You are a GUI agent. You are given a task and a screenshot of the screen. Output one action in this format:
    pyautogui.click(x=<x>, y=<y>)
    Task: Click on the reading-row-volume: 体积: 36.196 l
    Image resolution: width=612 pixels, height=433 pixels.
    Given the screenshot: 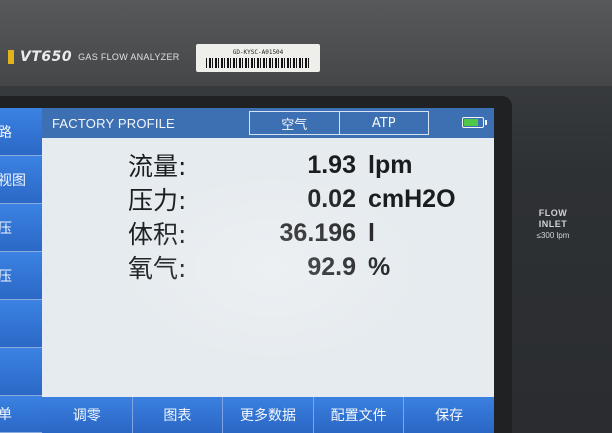 What is the action you would take?
    pyautogui.click(x=268, y=233)
    